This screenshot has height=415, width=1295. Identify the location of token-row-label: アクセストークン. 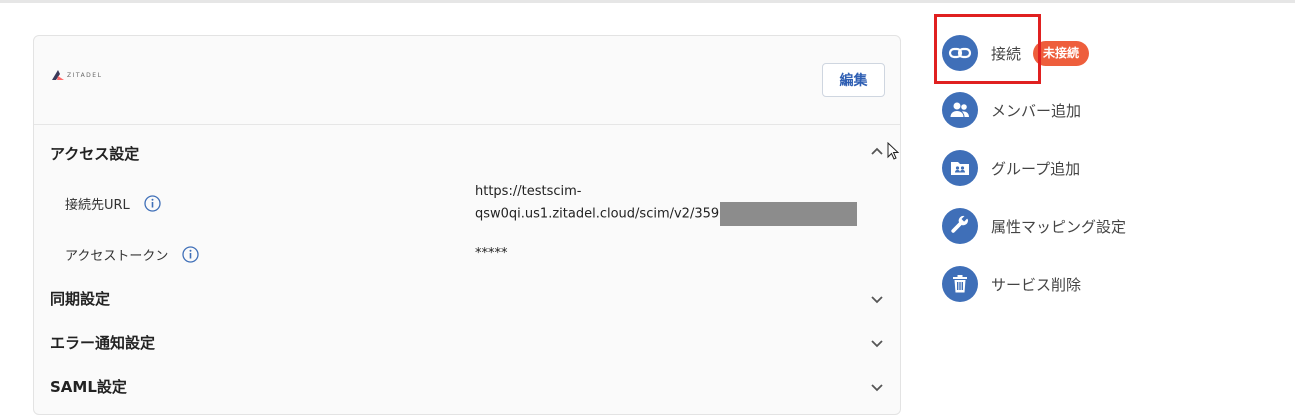
(132, 254).